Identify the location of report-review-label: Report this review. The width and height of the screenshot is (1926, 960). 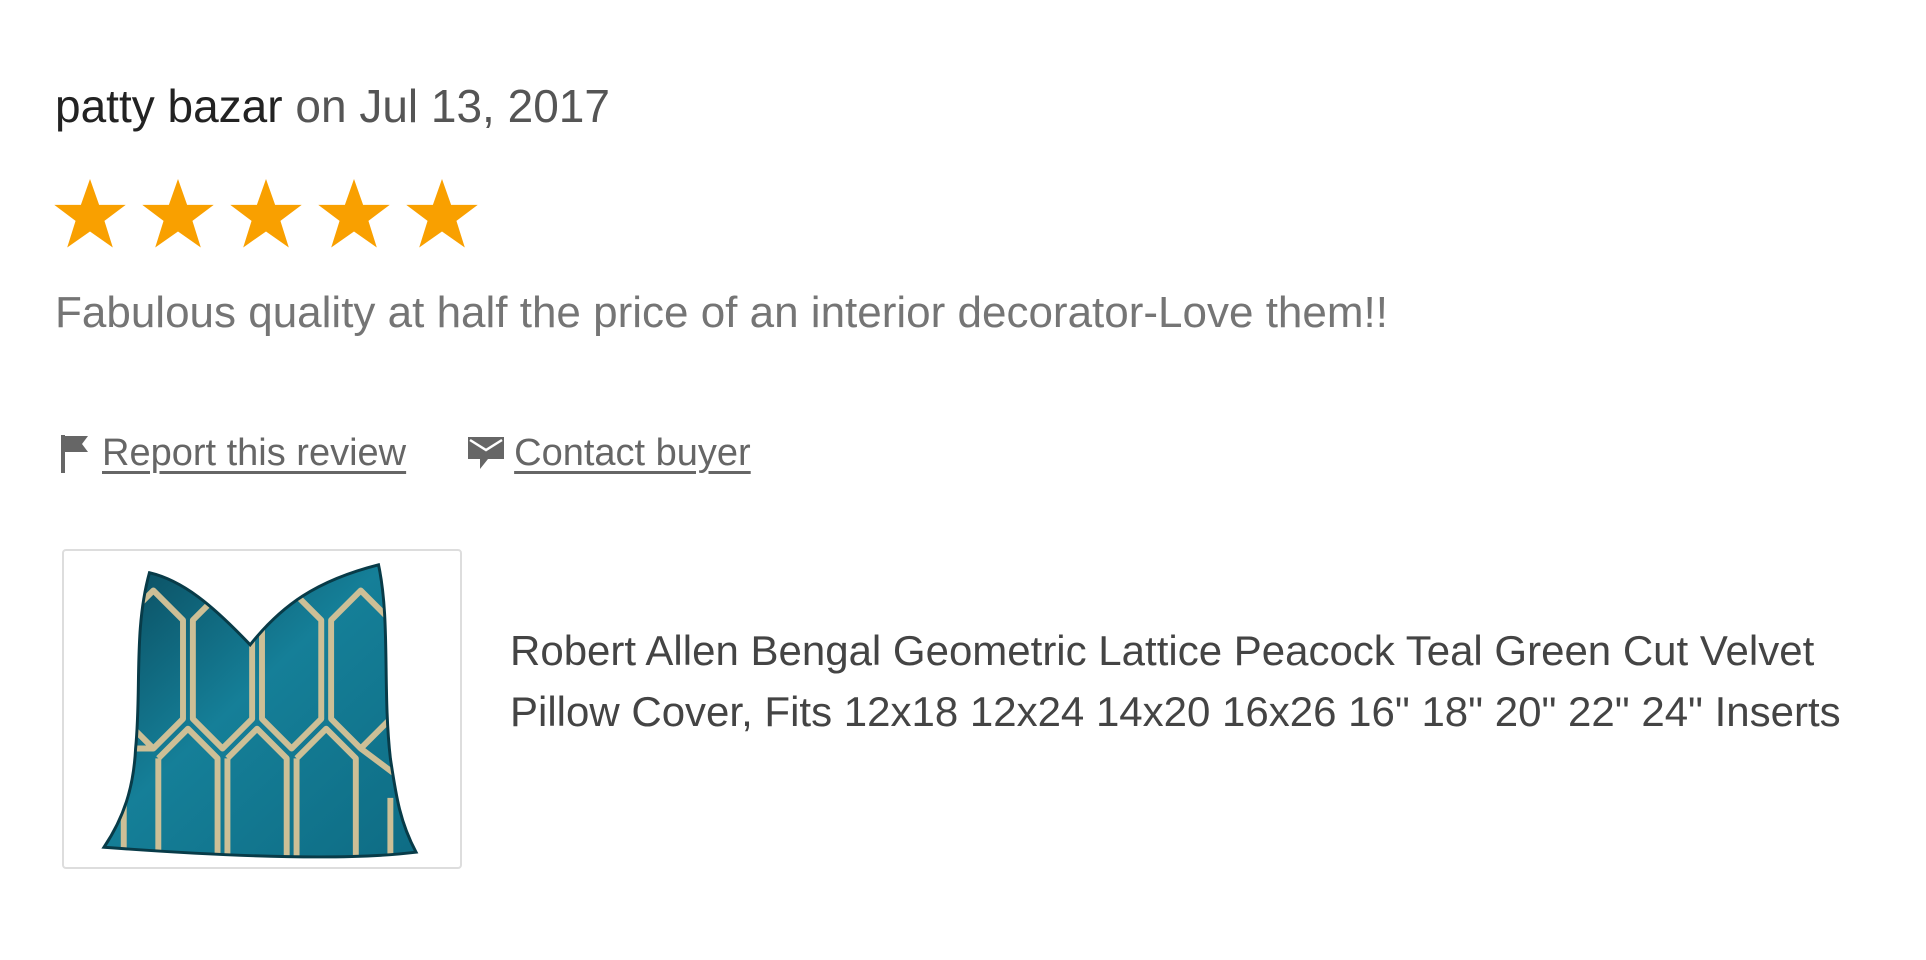
(254, 453).